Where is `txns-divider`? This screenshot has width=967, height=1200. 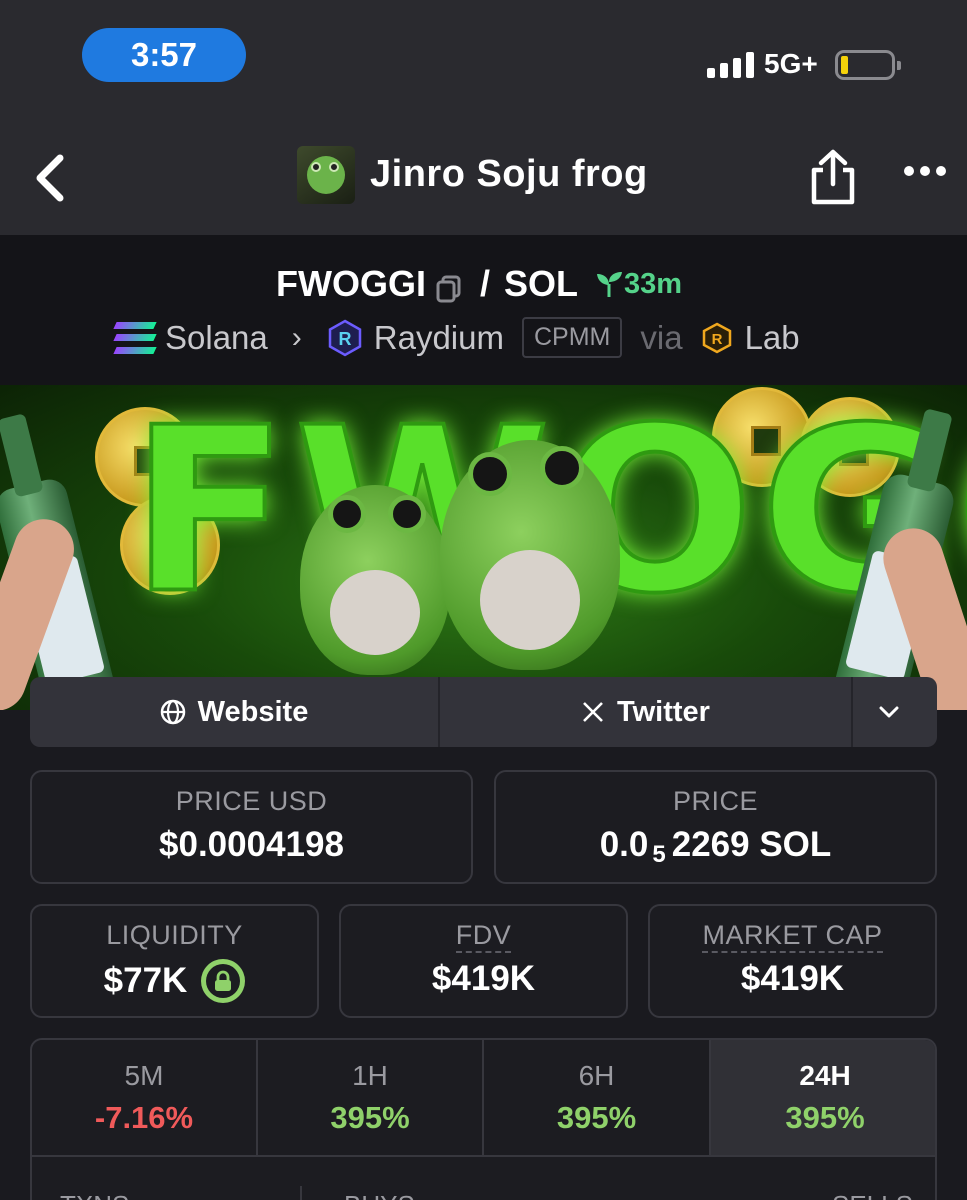
txns-divider is located at coordinates (301, 1193).